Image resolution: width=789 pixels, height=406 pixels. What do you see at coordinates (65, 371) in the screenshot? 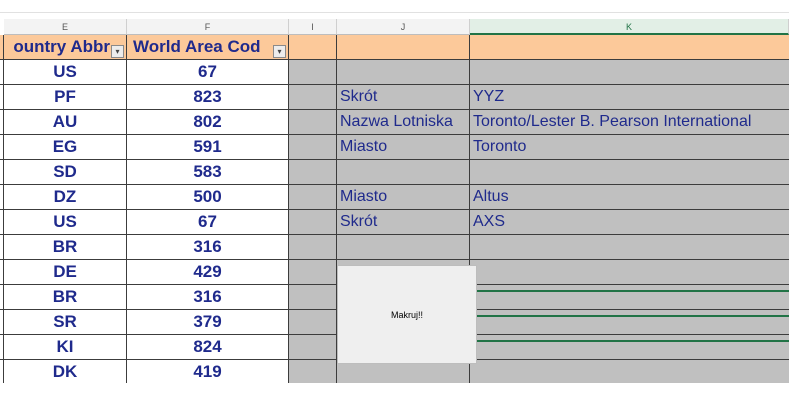
I see `cell-country-abbr: DK` at bounding box center [65, 371].